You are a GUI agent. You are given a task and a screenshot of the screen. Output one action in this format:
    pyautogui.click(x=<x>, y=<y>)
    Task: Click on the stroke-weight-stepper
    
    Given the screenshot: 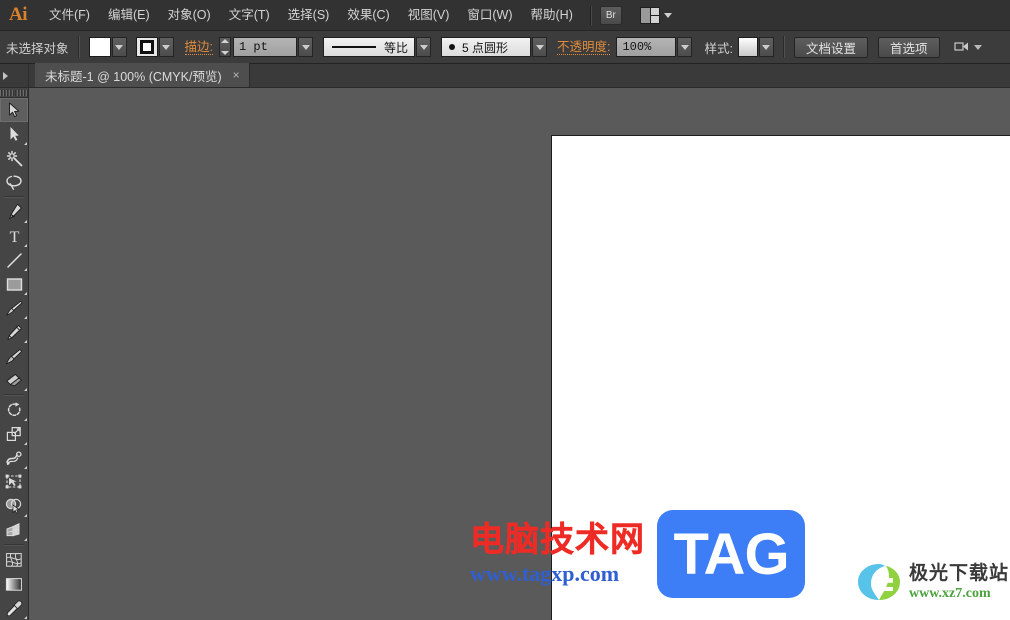 What is the action you would take?
    pyautogui.click(x=225, y=47)
    